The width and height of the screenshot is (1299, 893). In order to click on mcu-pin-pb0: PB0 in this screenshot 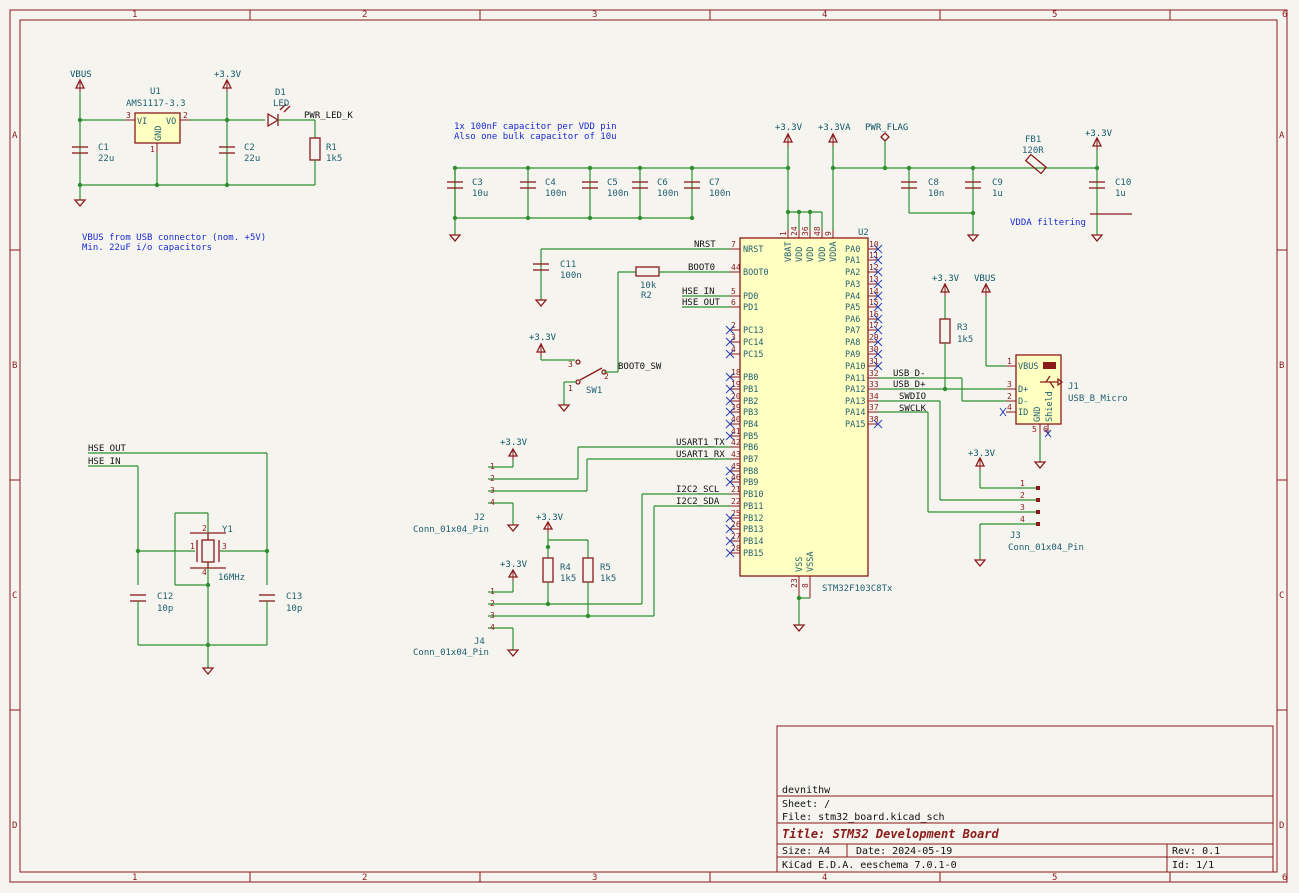, I will do `click(750, 378)`.